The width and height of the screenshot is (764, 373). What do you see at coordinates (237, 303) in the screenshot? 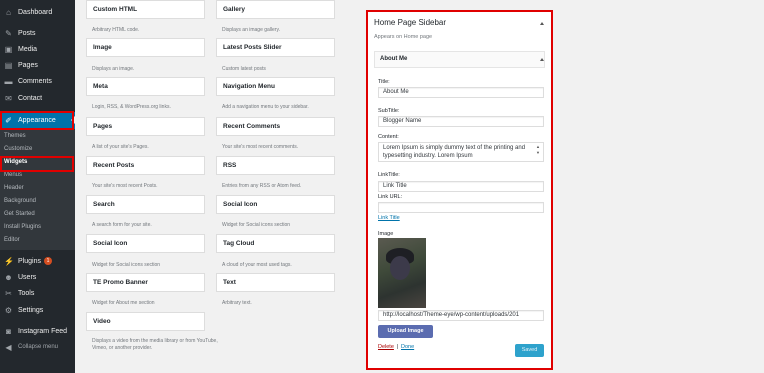
I see `widget-description: Arbitrary text.` at bounding box center [237, 303].